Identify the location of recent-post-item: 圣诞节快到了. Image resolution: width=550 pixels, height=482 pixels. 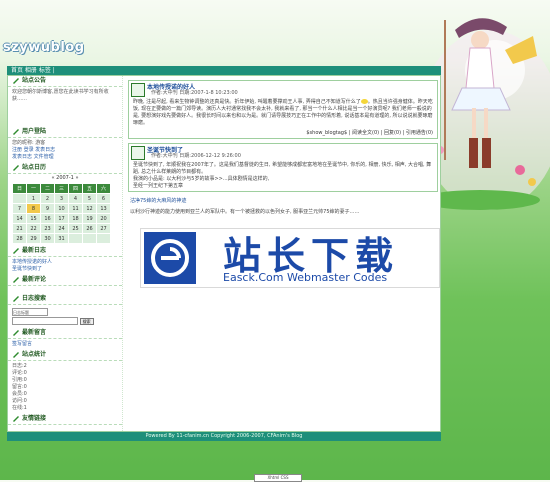
(65, 269).